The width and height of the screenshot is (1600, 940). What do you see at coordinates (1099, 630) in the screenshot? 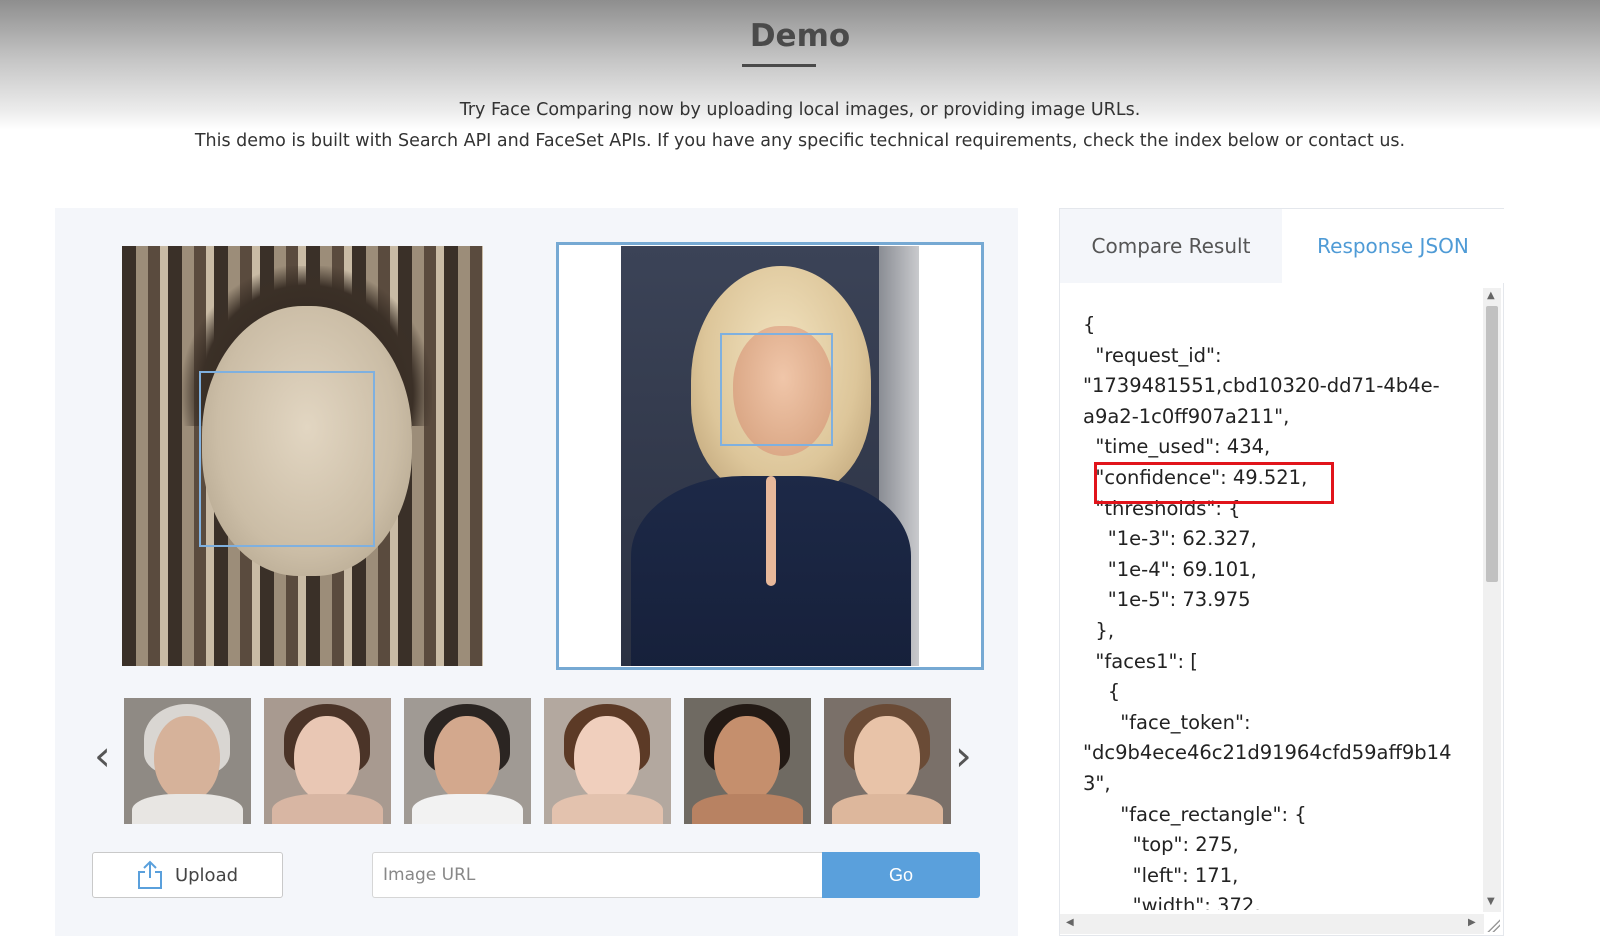
I see `json-line: },` at bounding box center [1099, 630].